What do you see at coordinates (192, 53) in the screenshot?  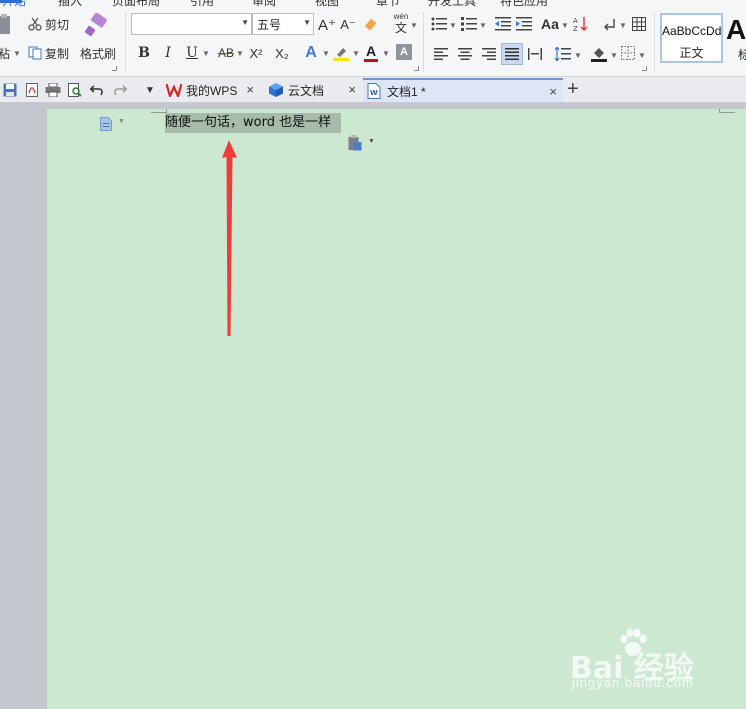 I see `underline-button: U` at bounding box center [192, 53].